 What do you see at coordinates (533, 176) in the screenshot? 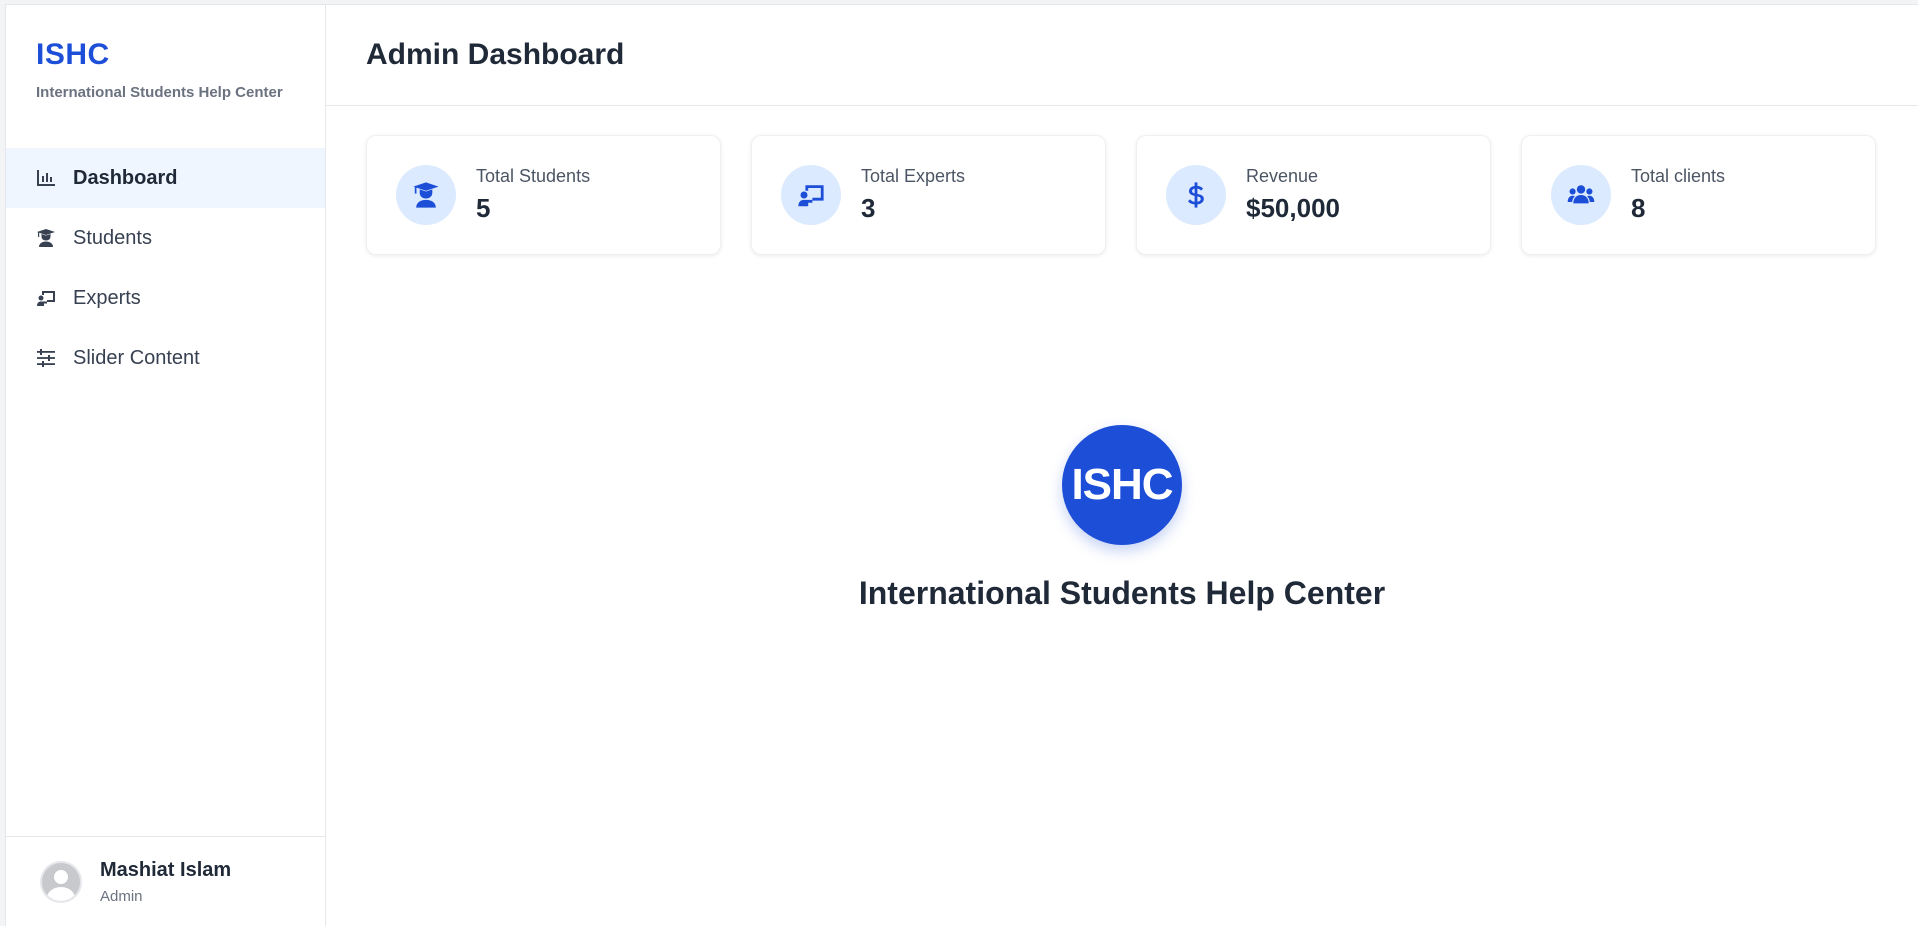
I see `stat-label: Total Students` at bounding box center [533, 176].